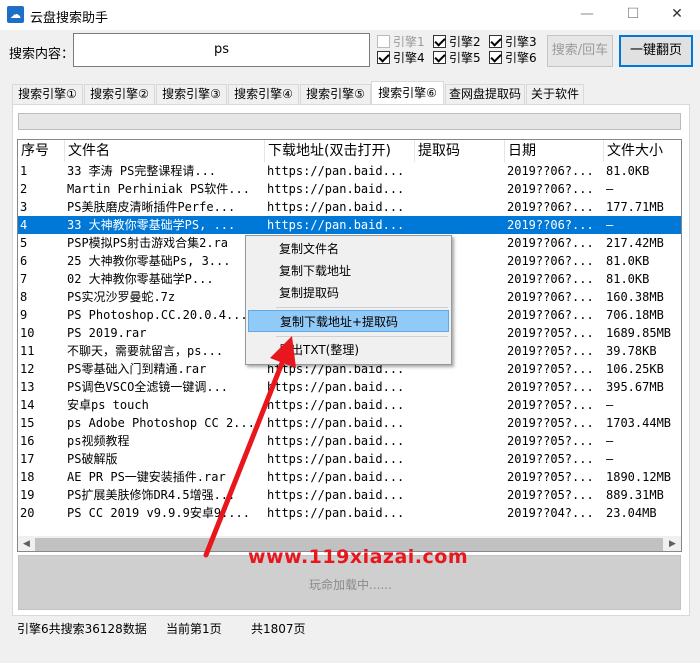  What do you see at coordinates (521, 42) in the screenshot?
I see `engine-3-label: 引擎3` at bounding box center [521, 42].